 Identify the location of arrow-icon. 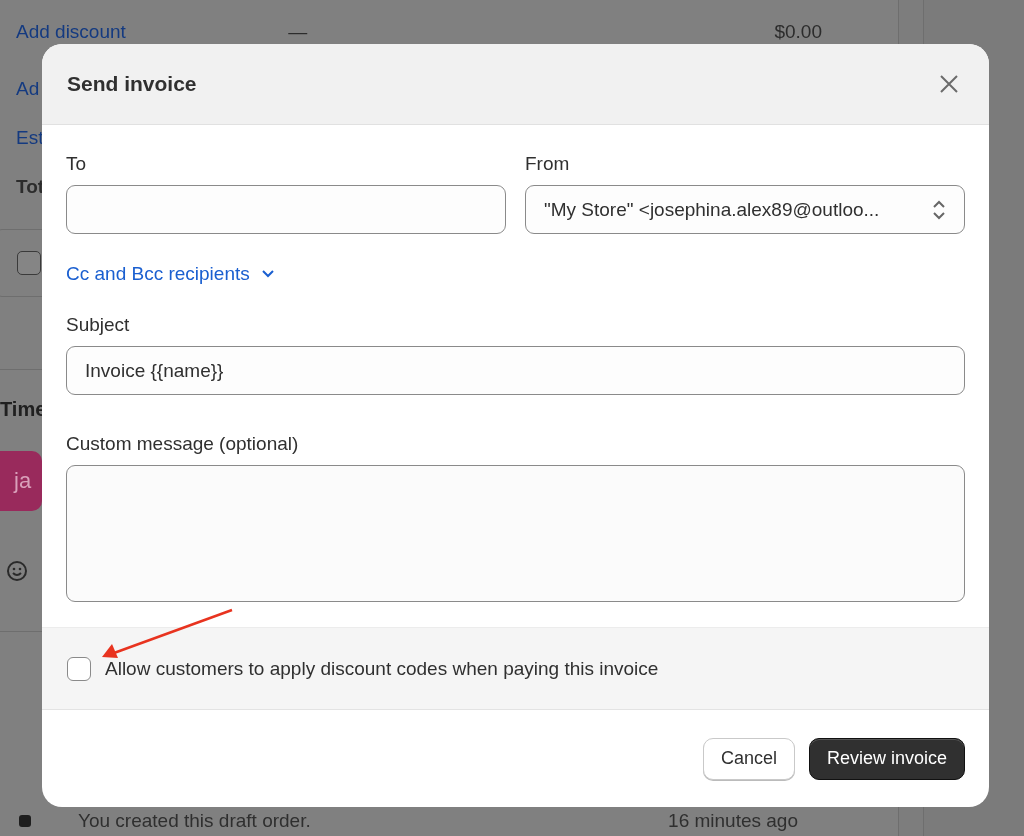
(167, 634).